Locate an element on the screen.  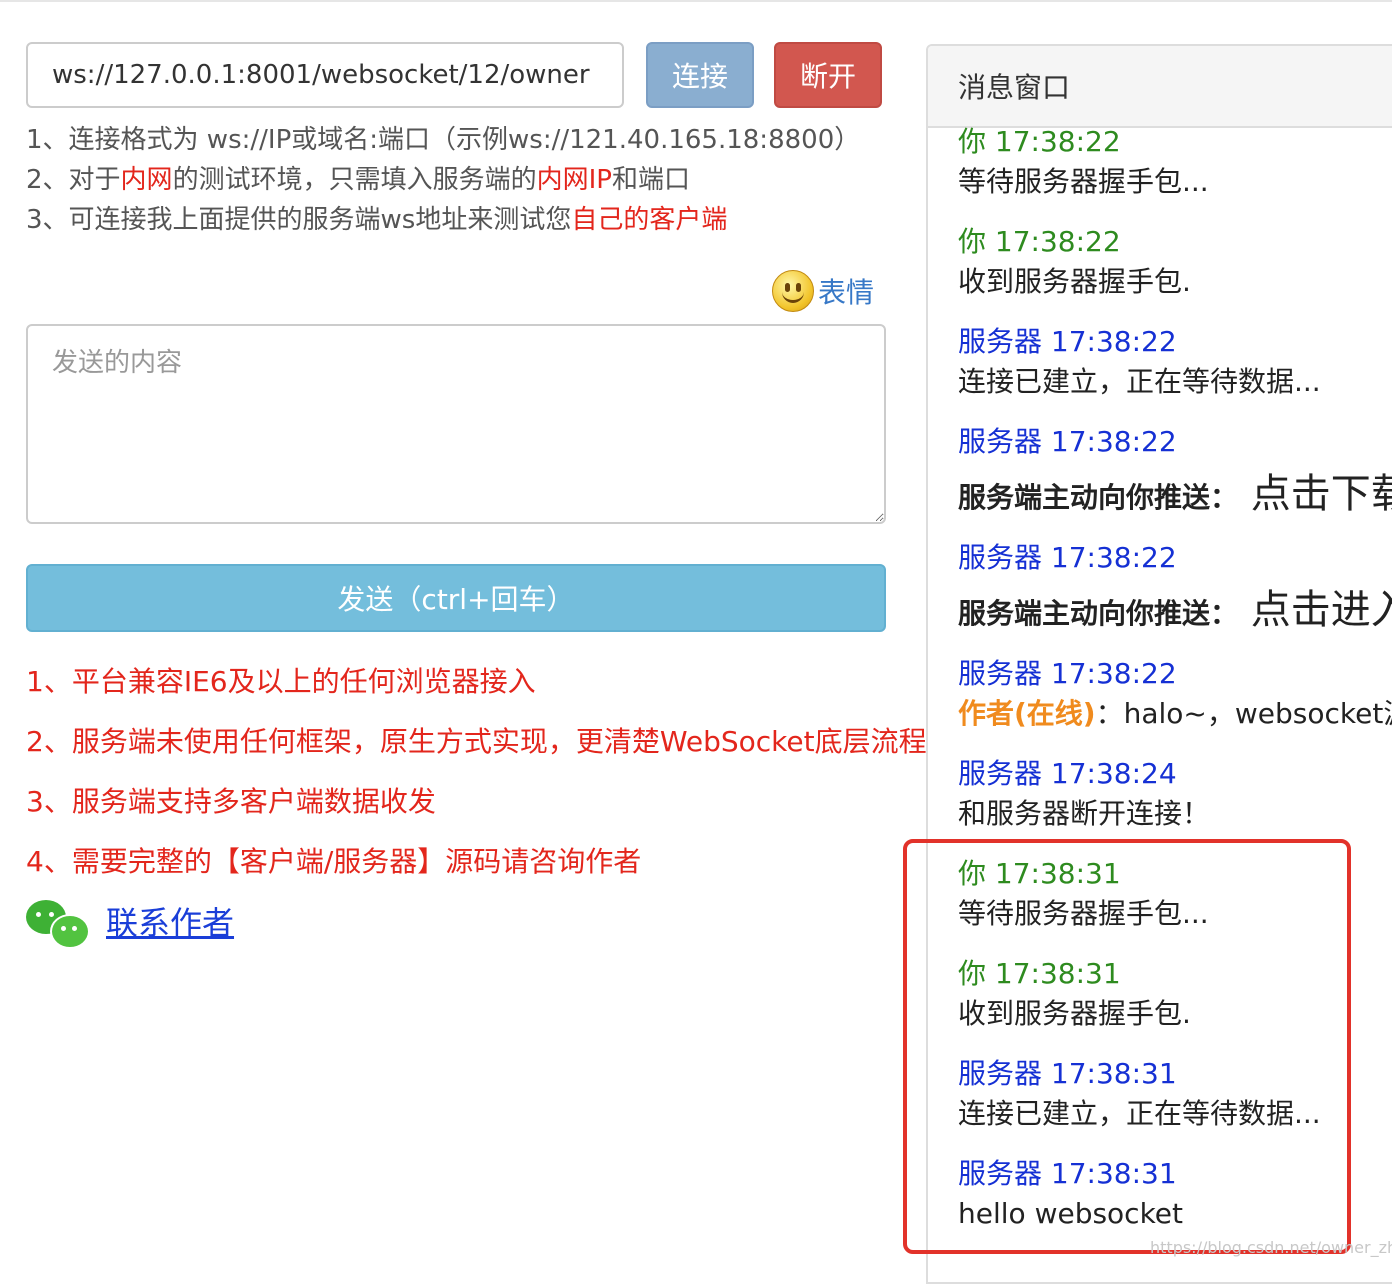
message-window-title: 消息窗口 is located at coordinates (1160, 87).